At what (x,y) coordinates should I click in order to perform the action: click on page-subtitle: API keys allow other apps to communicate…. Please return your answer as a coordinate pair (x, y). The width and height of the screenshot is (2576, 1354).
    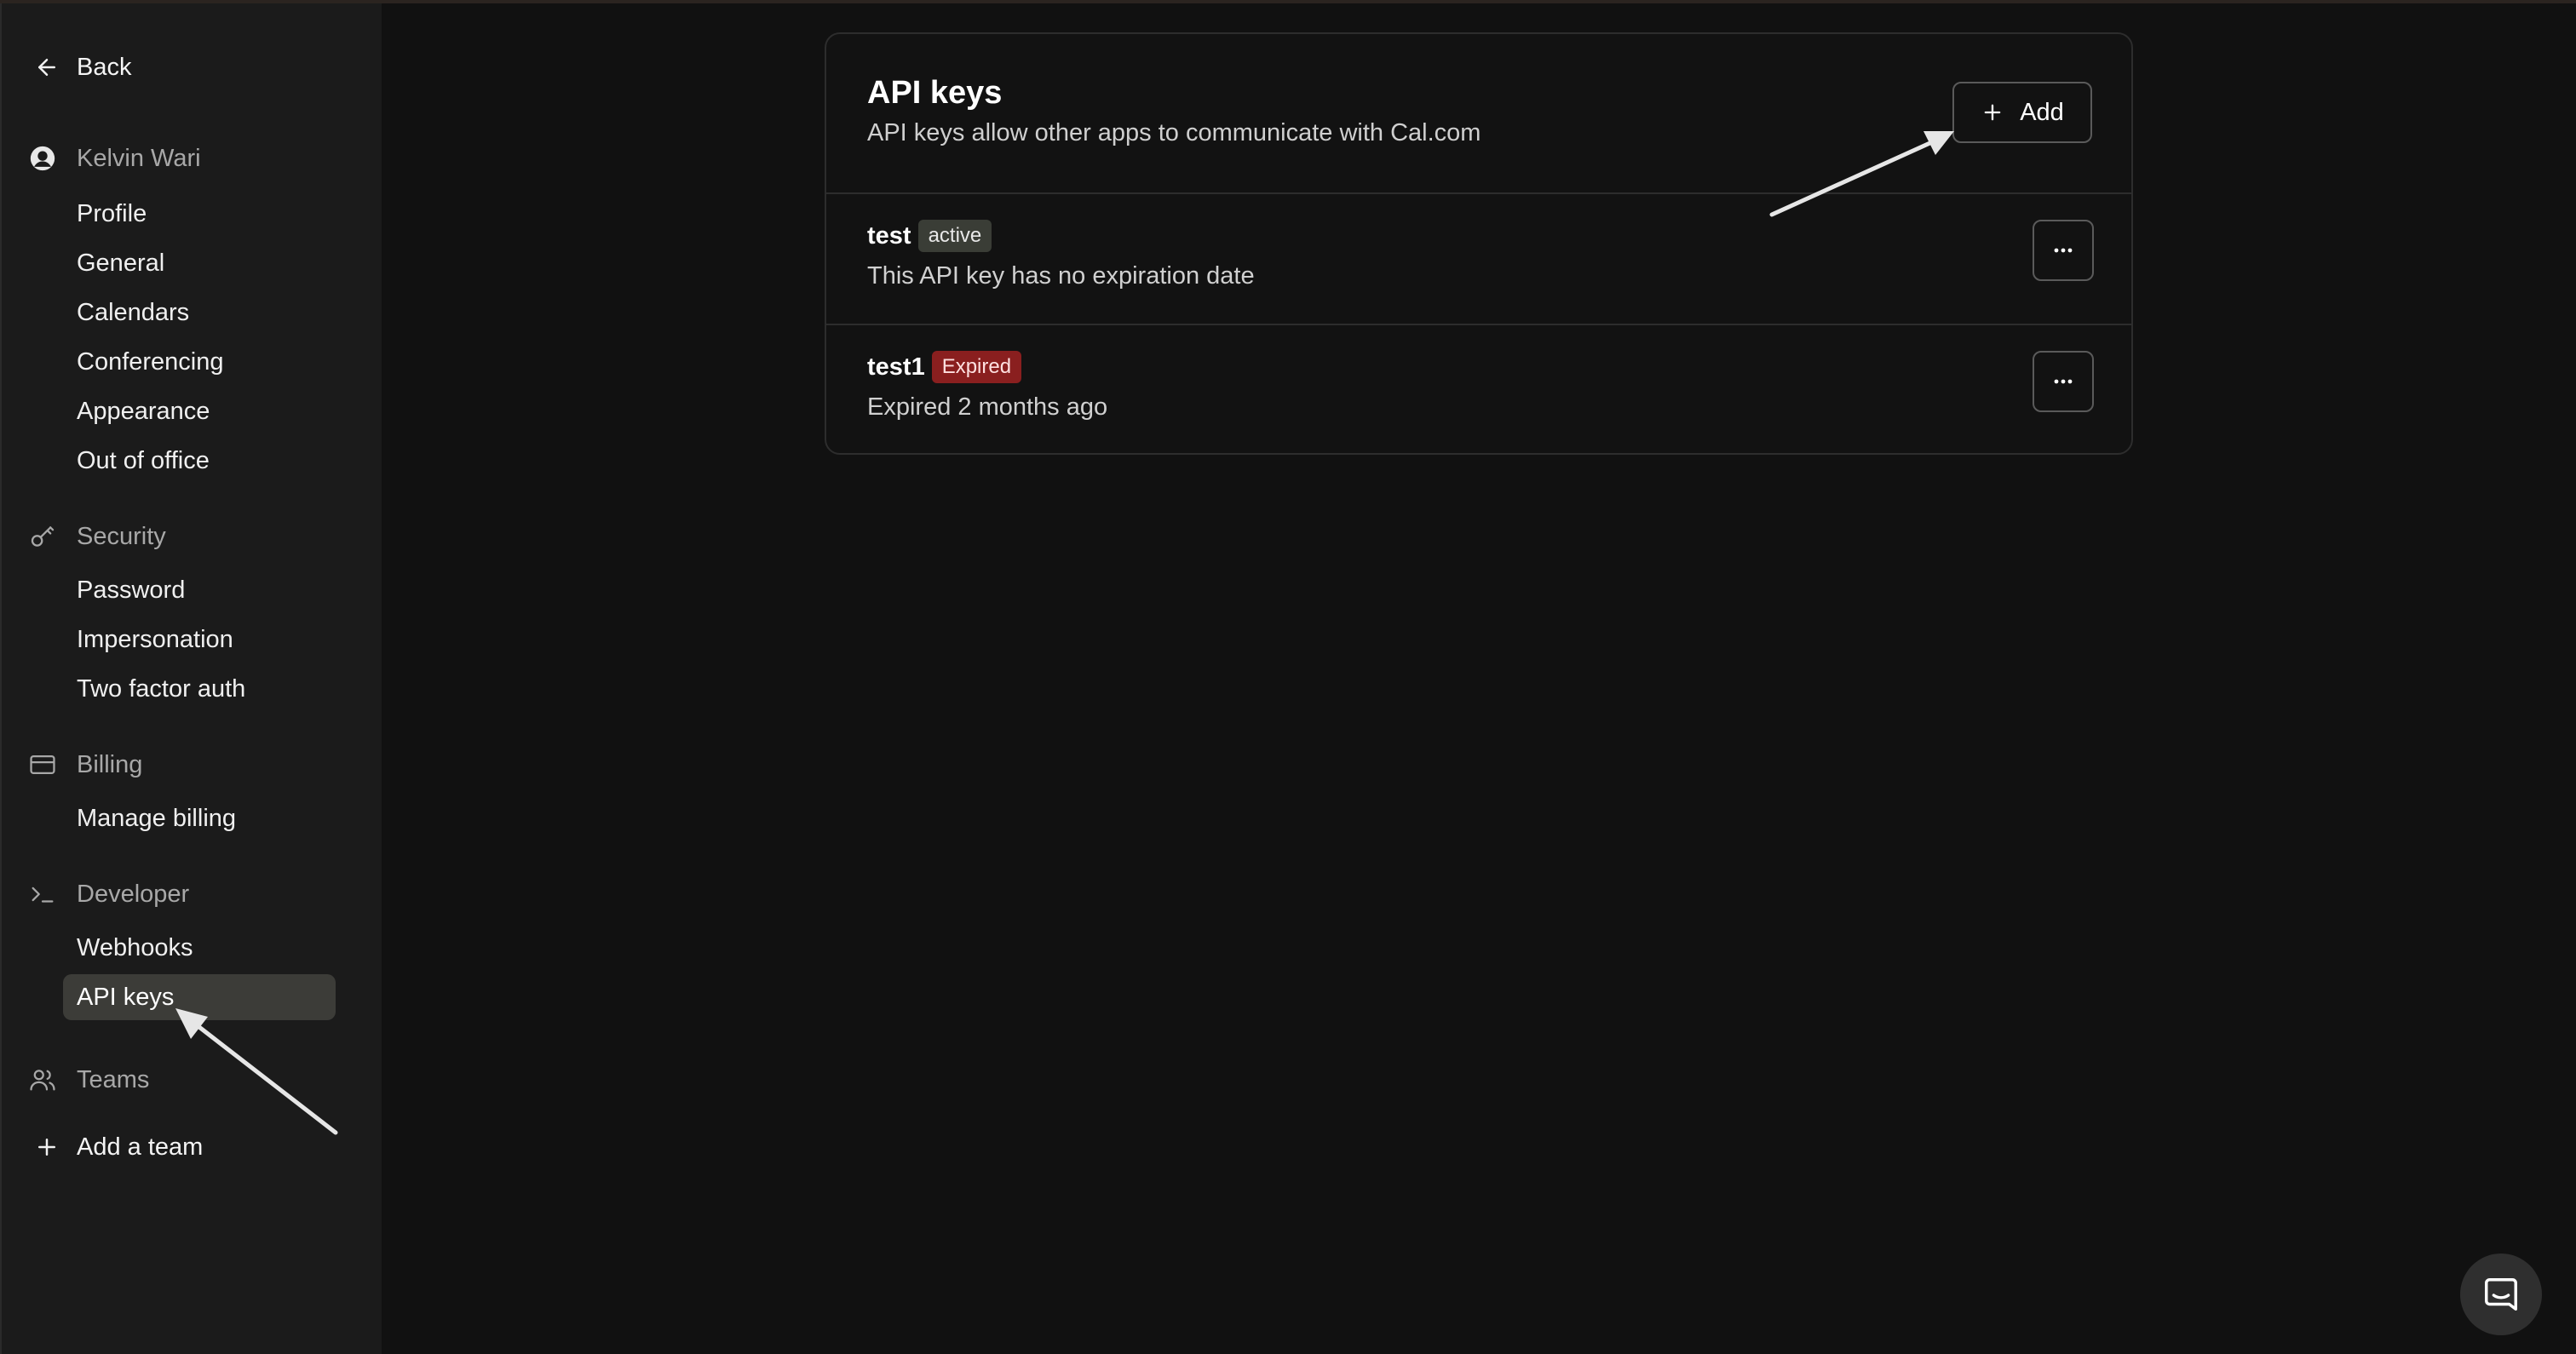
    Looking at the image, I should click on (1174, 132).